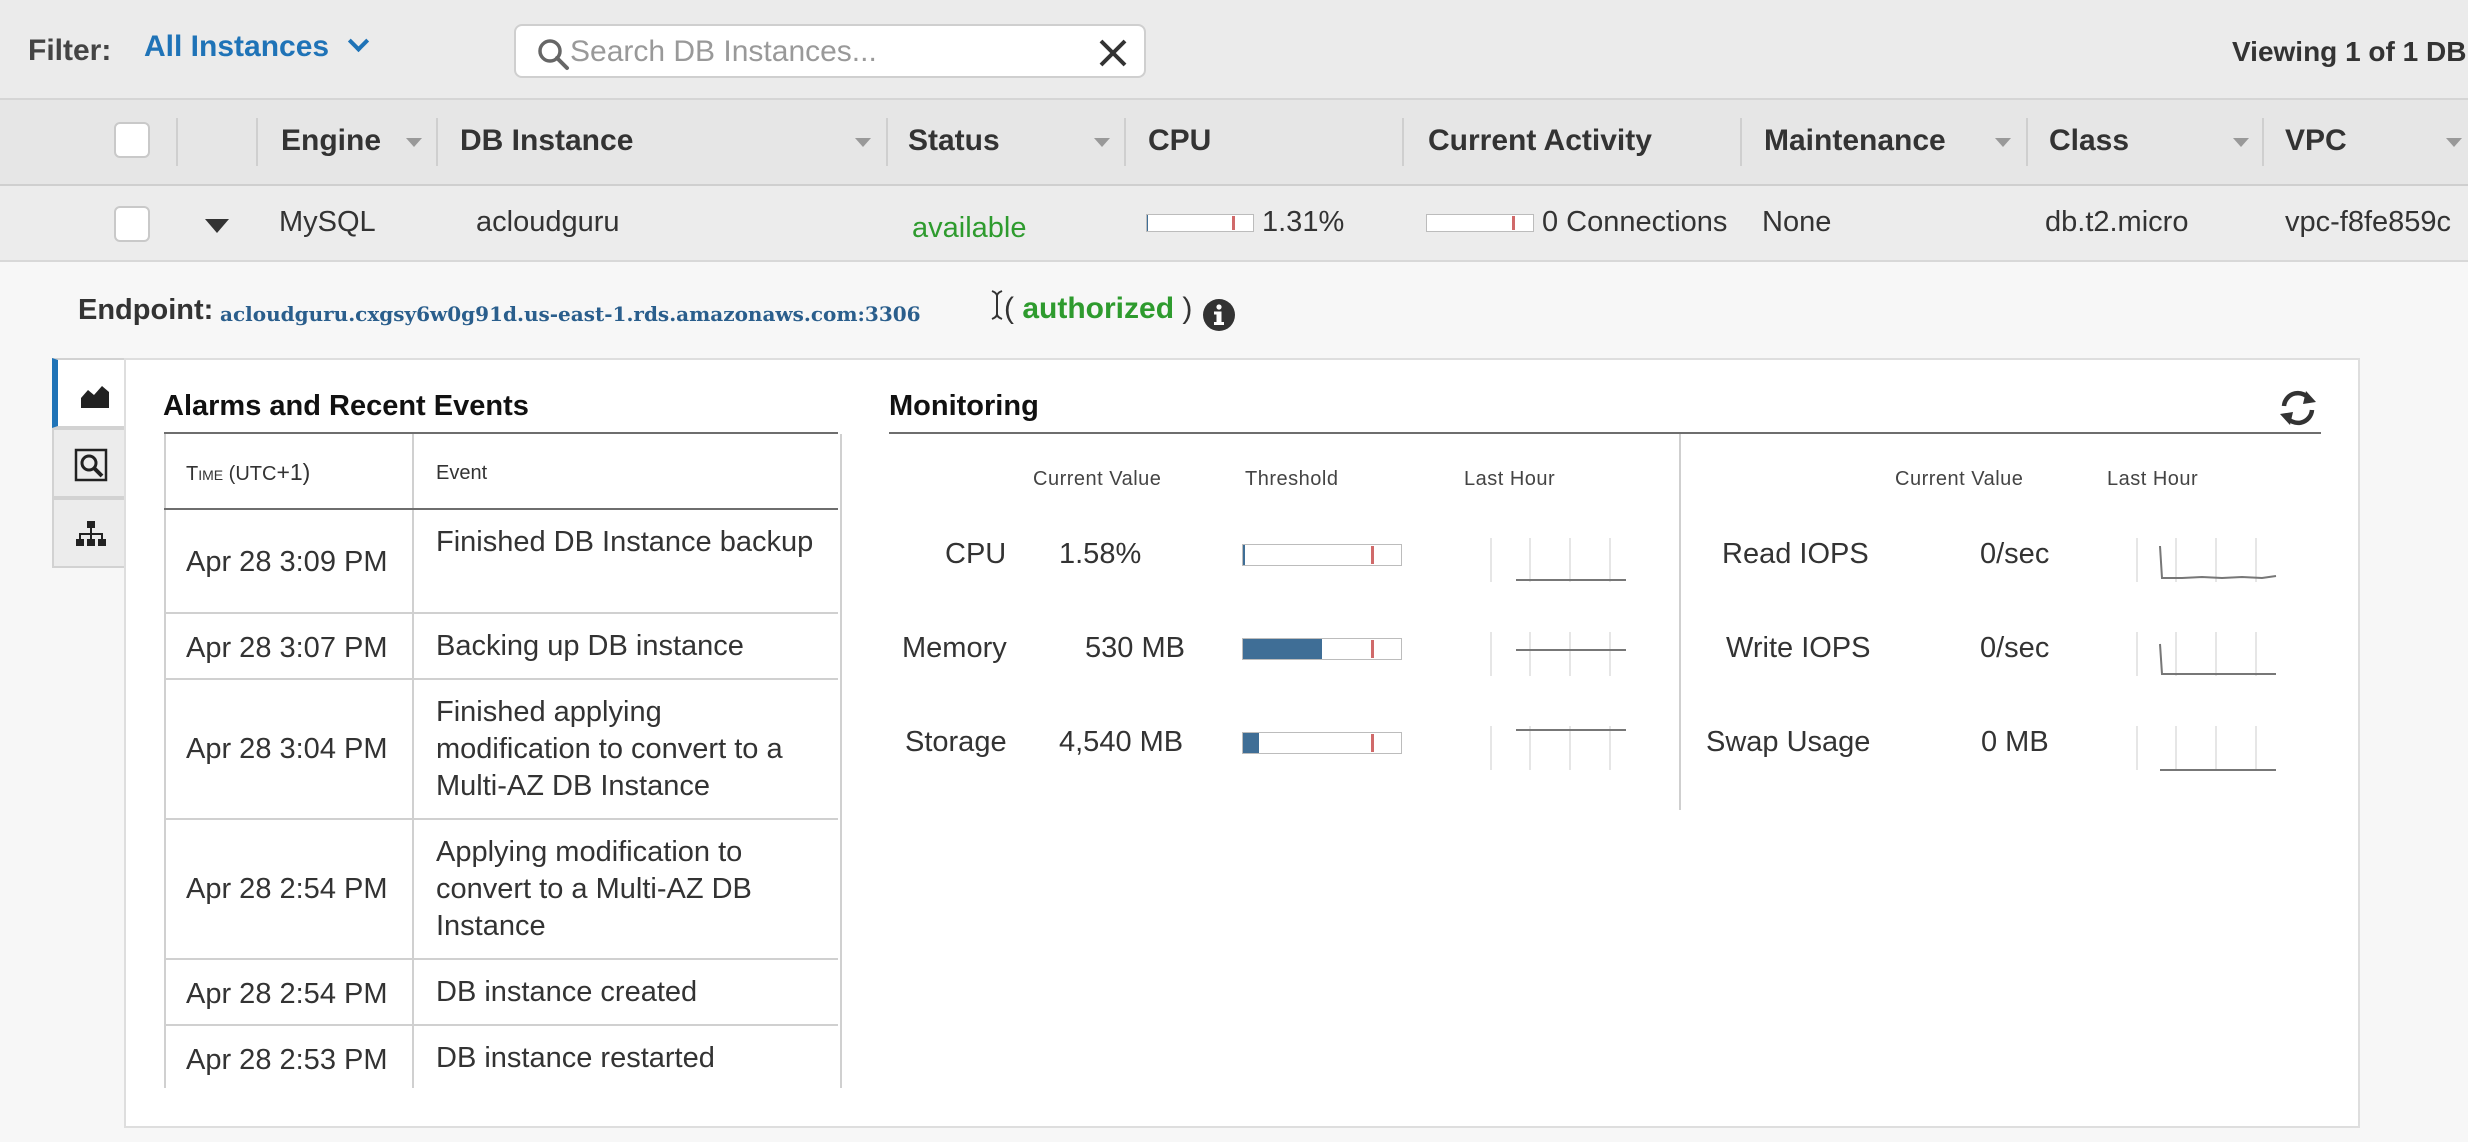 The image size is (2468, 1142). I want to click on connections-bar, so click(1480, 223).